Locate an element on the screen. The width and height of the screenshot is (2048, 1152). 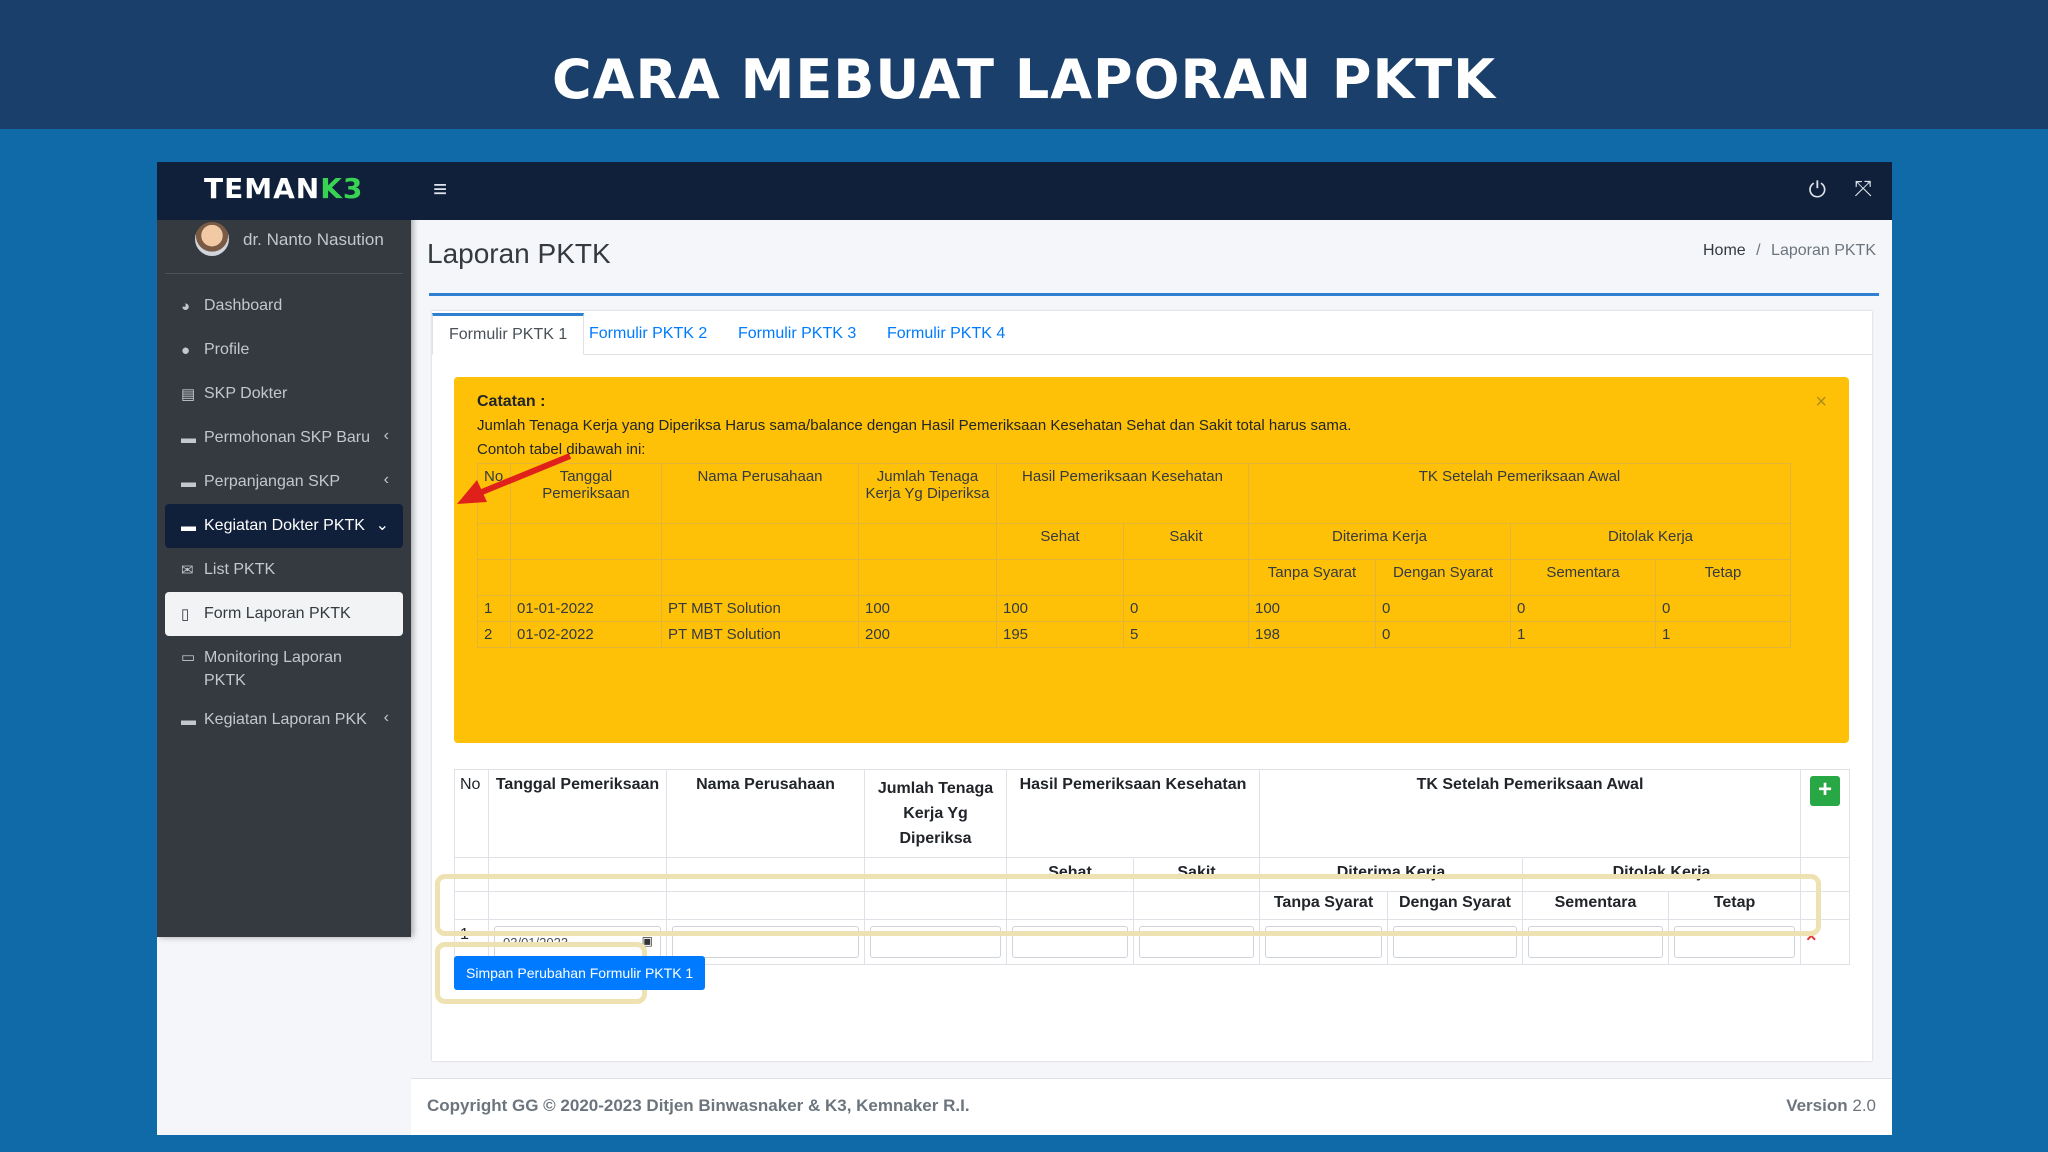
version-label: Version is located at coordinates (1817, 1105).